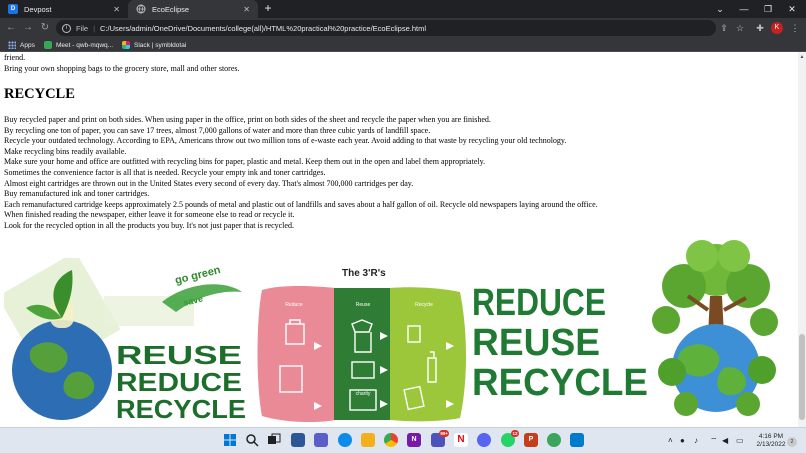 The width and height of the screenshot is (806, 453). I want to click on edge-icon, so click(345, 440).